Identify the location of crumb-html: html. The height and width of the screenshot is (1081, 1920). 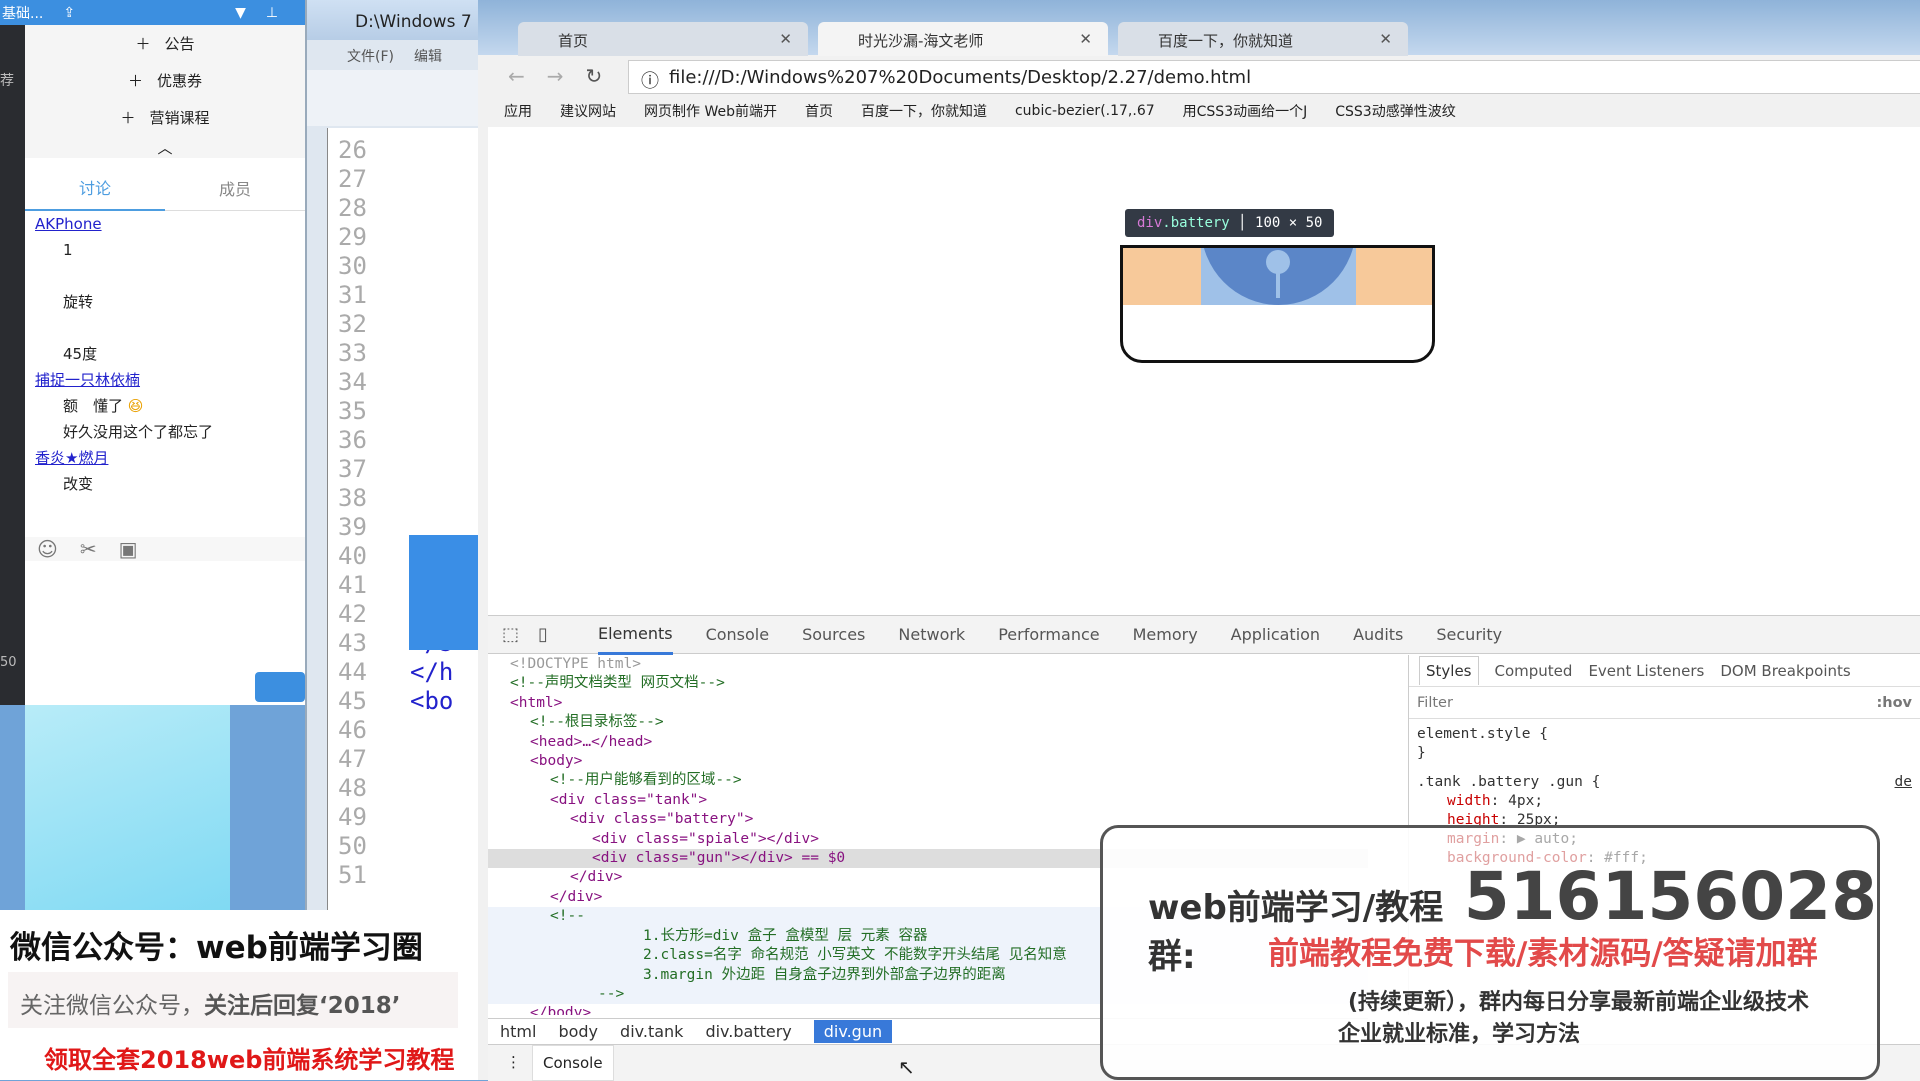
(518, 1031).